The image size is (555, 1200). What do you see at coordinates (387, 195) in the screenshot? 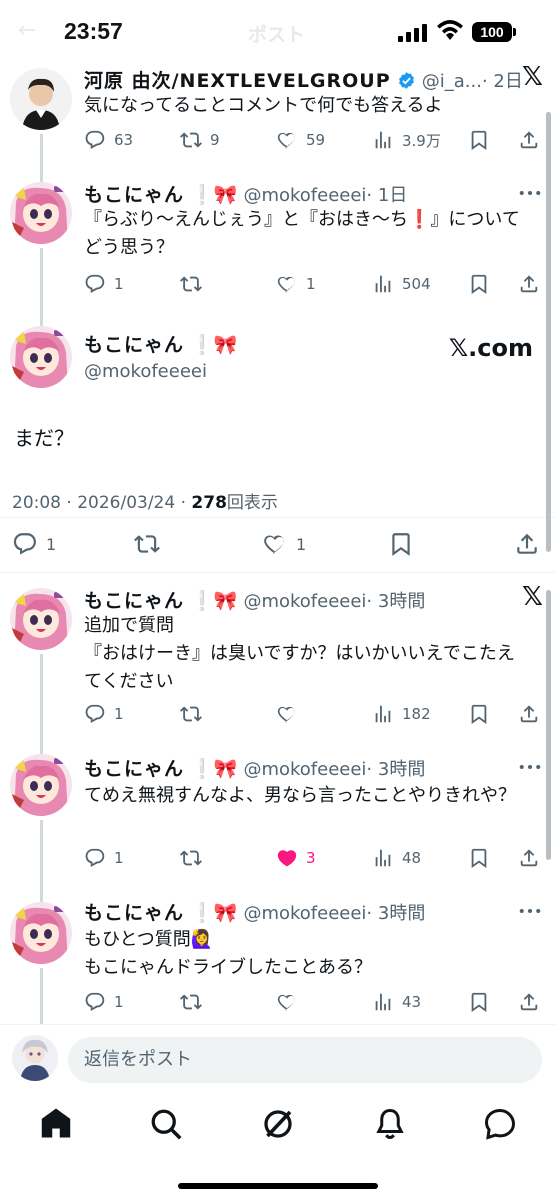
I see `post-time: · 1日` at bounding box center [387, 195].